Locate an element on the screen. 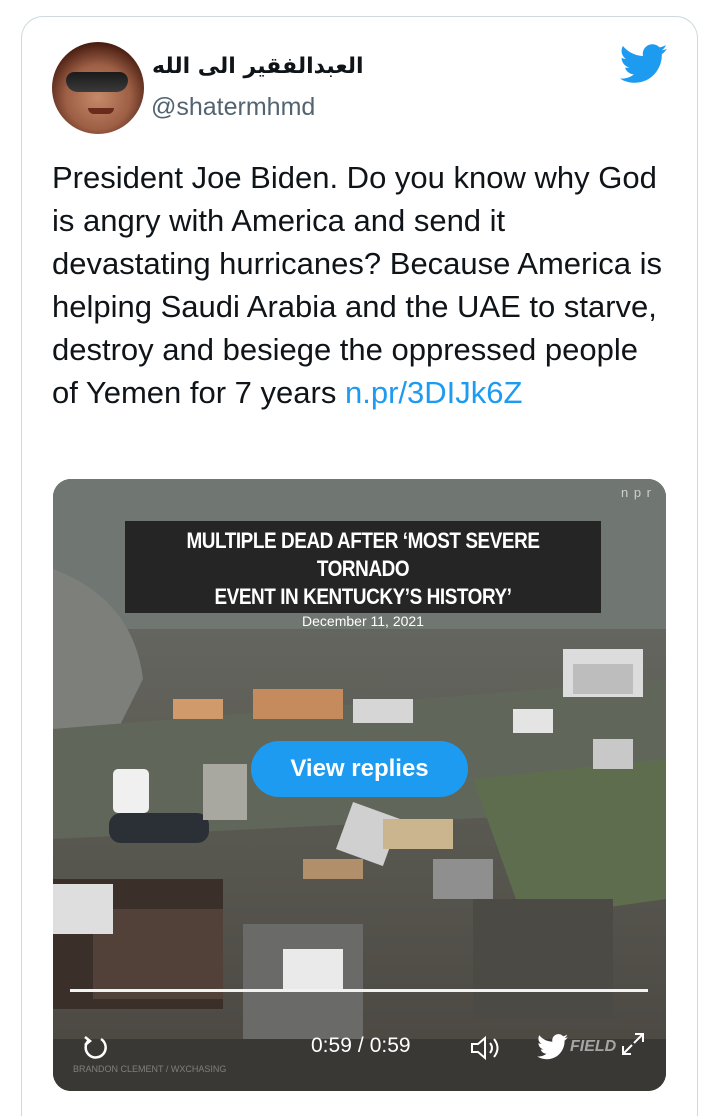 Image resolution: width=720 pixels, height=1116 pixels. video-time: 0:59/0:59 is located at coordinates (361, 1046).